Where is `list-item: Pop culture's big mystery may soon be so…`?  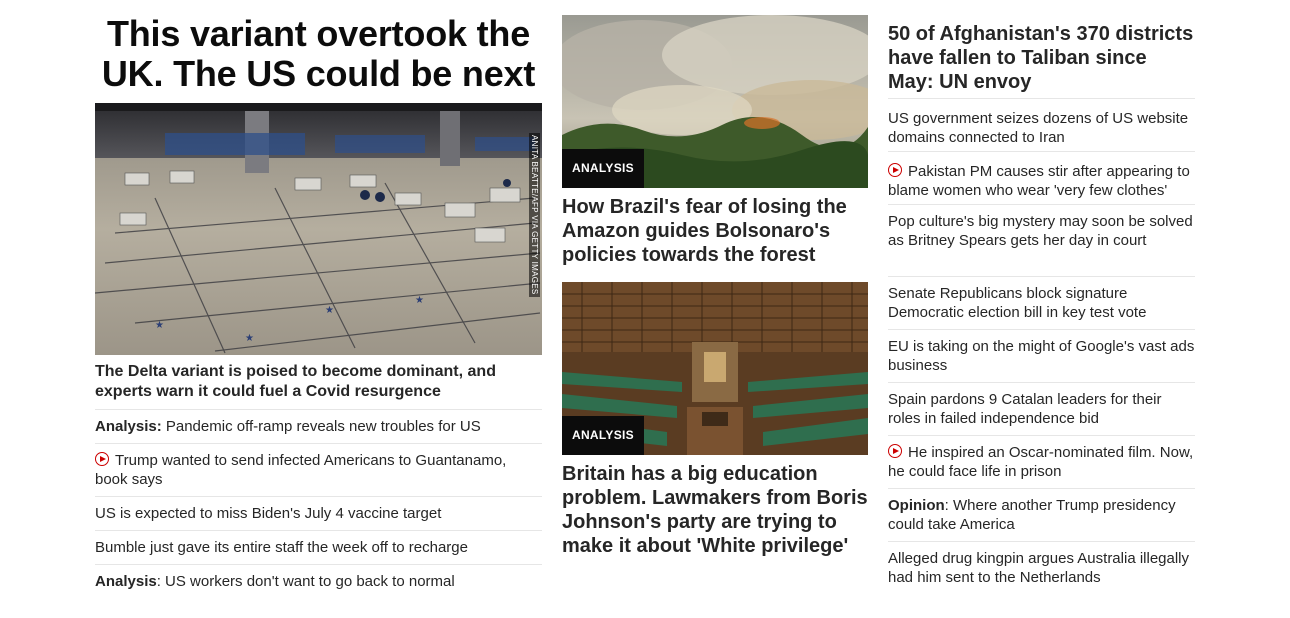 list-item: Pop culture's big mystery may soon be so… is located at coordinates (1041, 240).